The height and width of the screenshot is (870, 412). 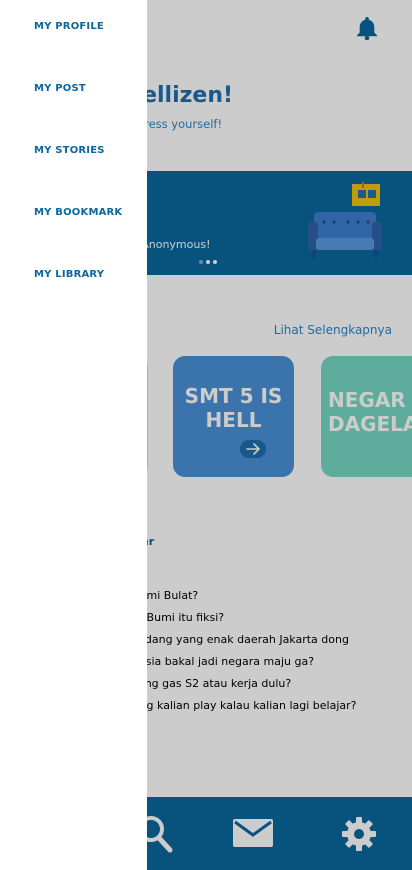 What do you see at coordinates (78, 212) in the screenshot?
I see `drawer-item-my-bookmark: MY BOOKMARK` at bounding box center [78, 212].